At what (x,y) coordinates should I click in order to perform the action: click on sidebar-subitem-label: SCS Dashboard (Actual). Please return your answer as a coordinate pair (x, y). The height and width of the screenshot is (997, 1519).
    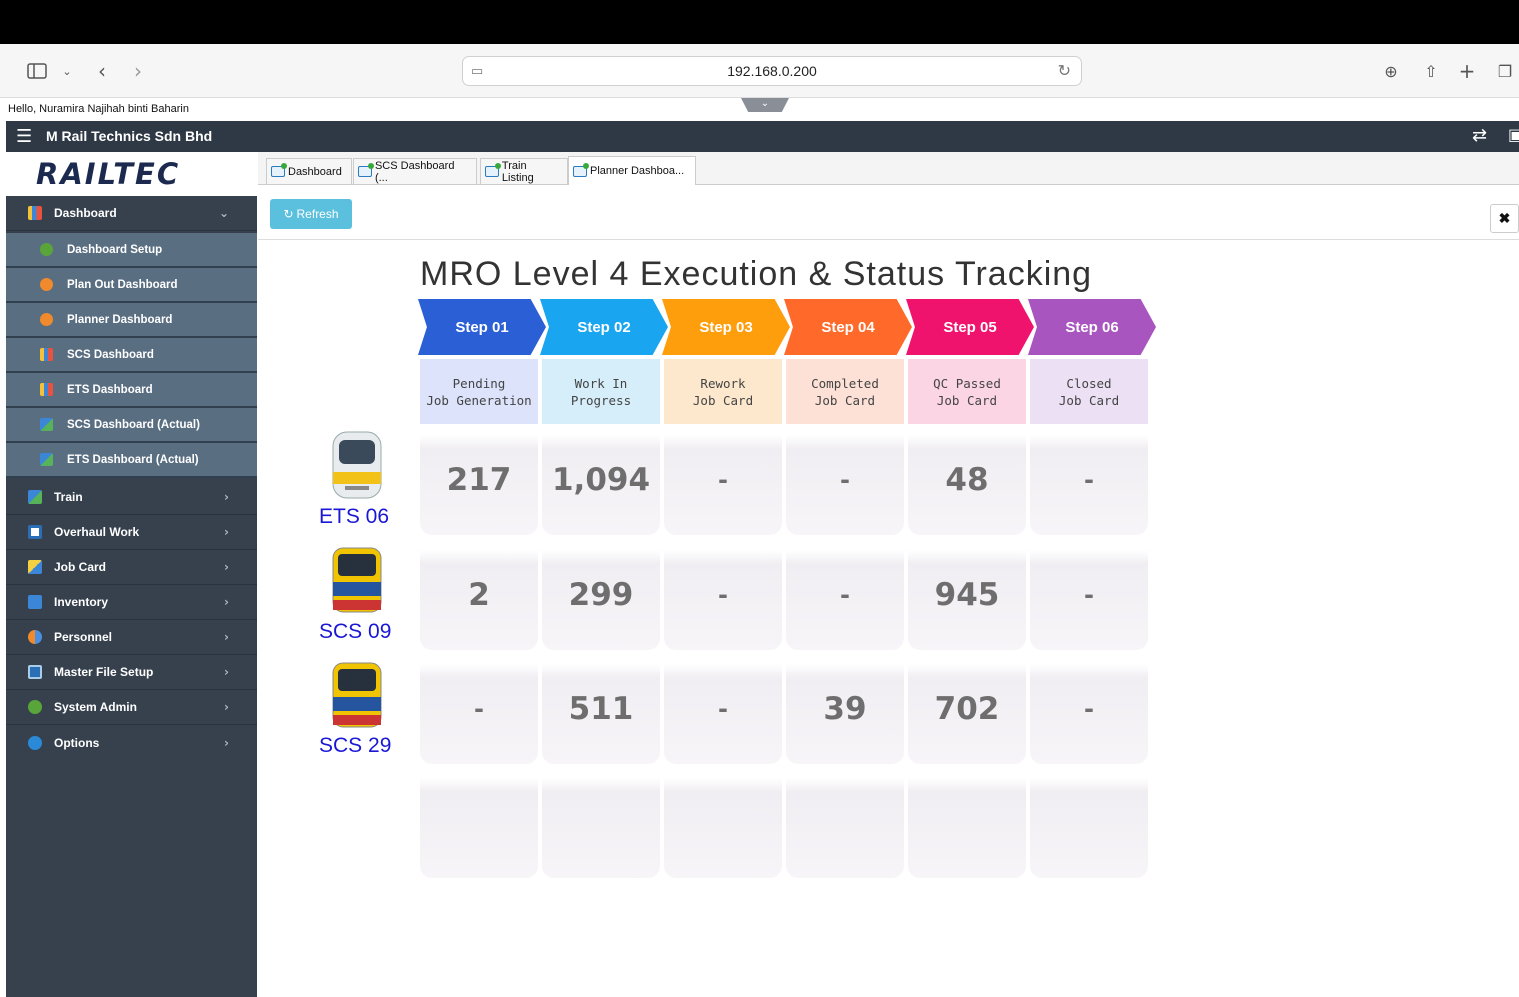
    Looking at the image, I should click on (133, 424).